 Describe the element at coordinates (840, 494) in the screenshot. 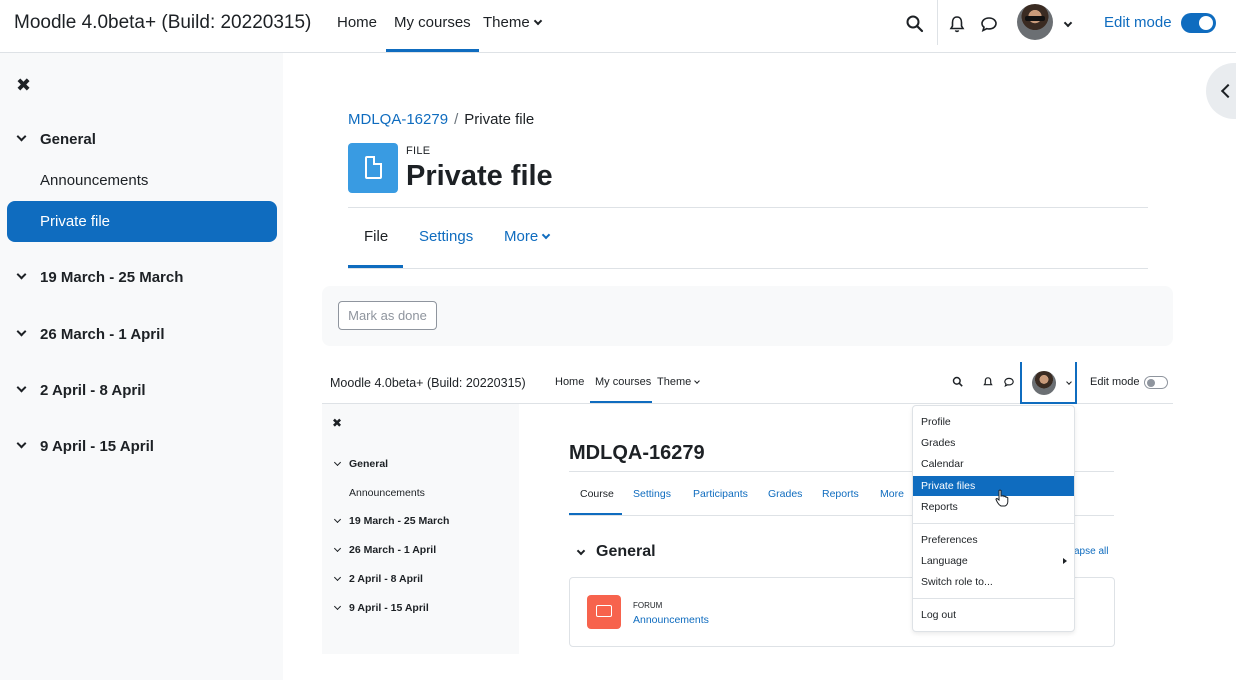

I see `shot-tab-reports: Reports` at that location.